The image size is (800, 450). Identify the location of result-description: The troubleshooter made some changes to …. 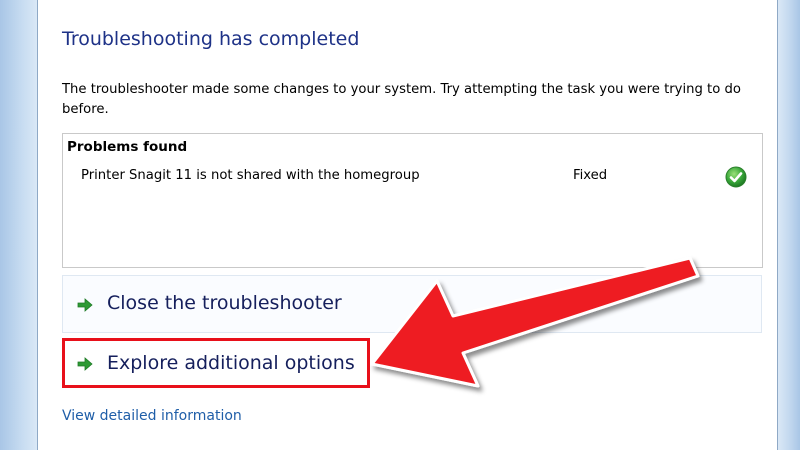
(401, 99).